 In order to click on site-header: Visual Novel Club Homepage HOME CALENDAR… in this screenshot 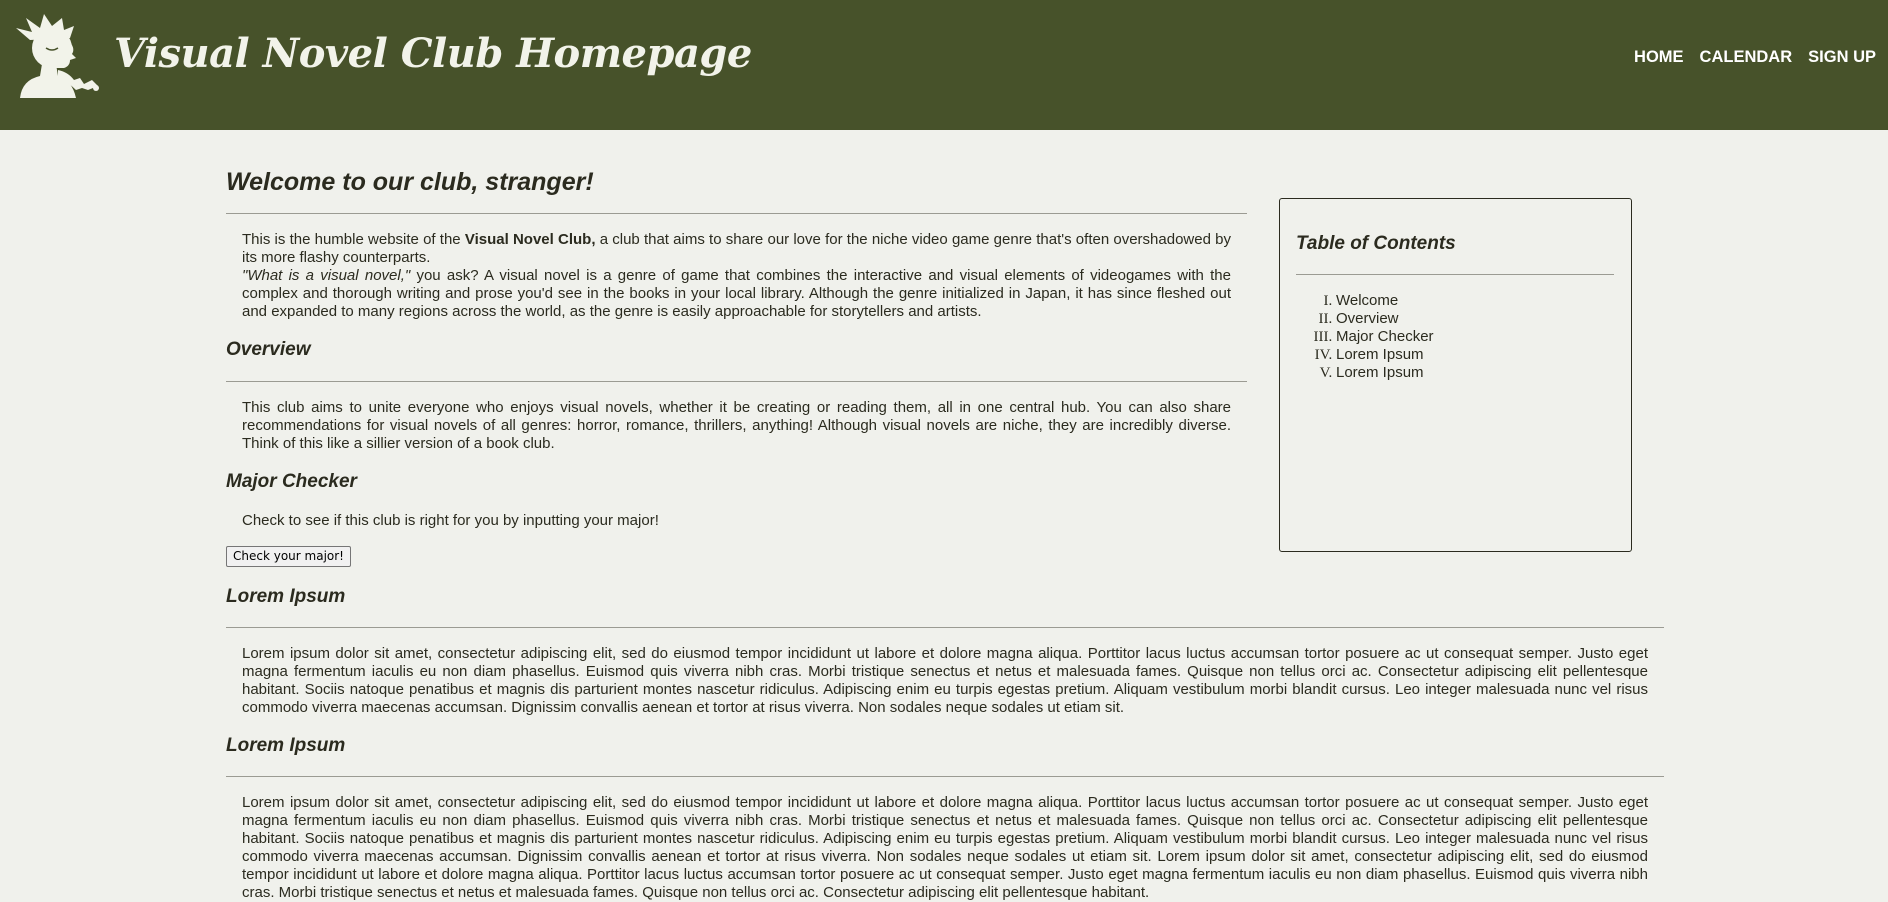, I will do `click(944, 65)`.